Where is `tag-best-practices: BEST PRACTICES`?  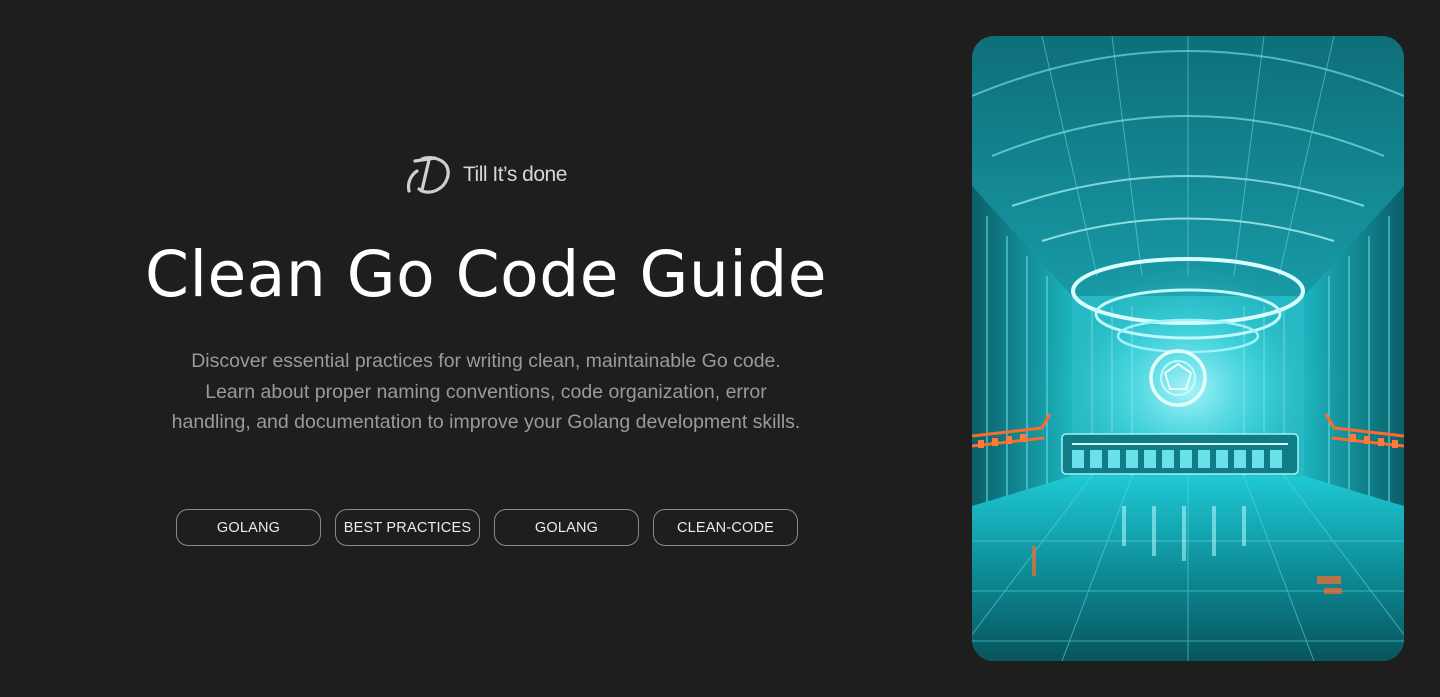
tag-best-practices: BEST PRACTICES is located at coordinates (407, 527).